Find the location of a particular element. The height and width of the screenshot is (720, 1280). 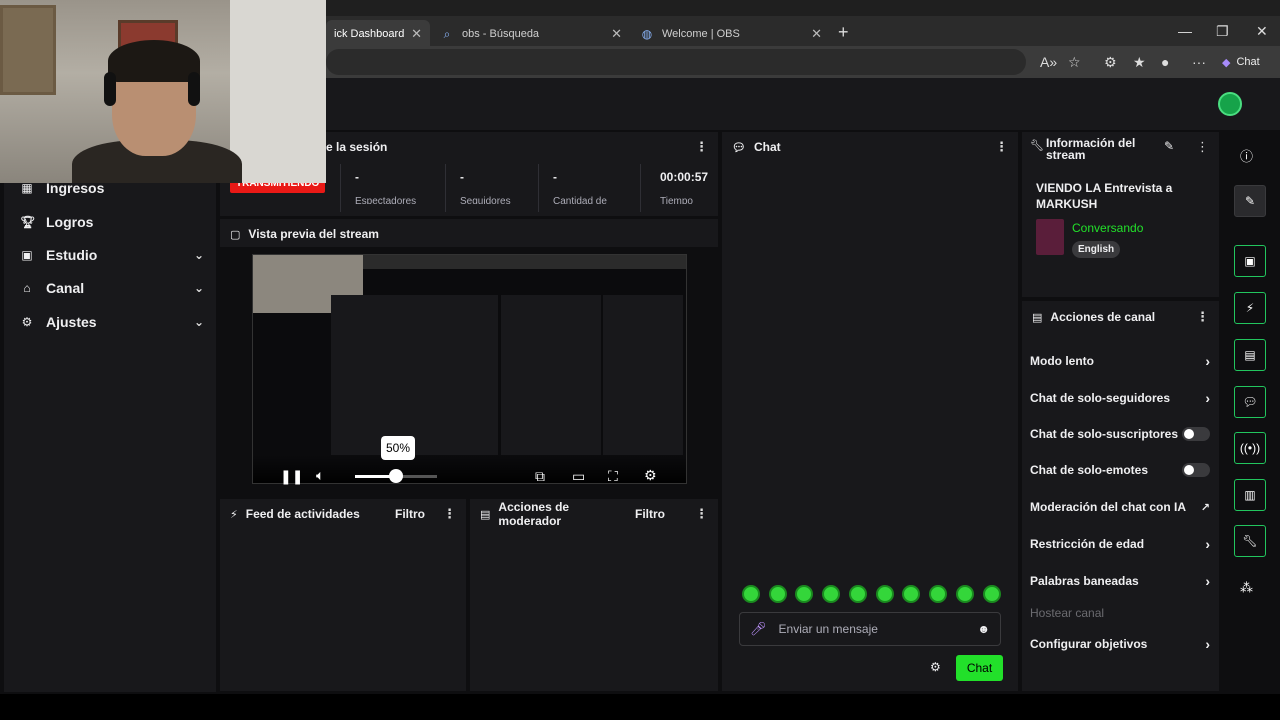

wrench-icon: 🔧︎ is located at coordinates (1037, 146).